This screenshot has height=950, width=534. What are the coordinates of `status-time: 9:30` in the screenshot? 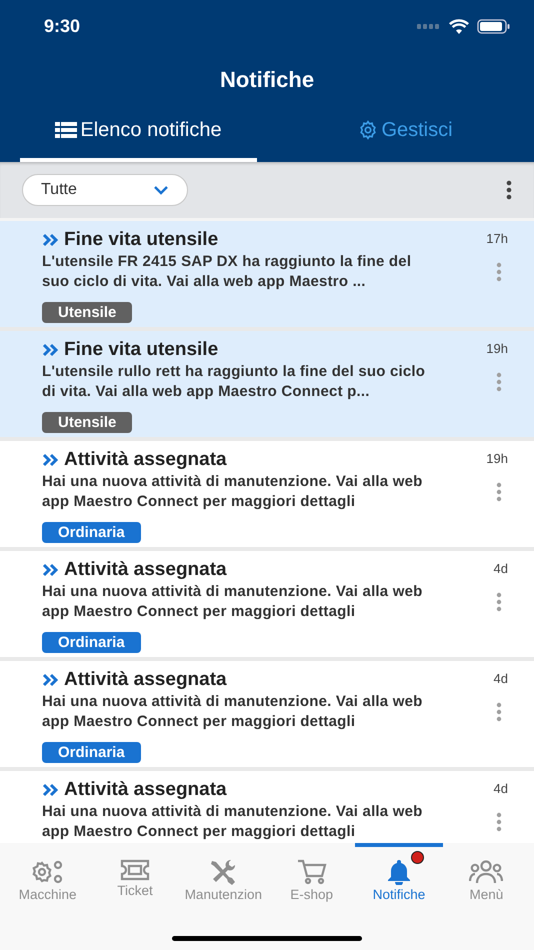 It's located at (62, 26).